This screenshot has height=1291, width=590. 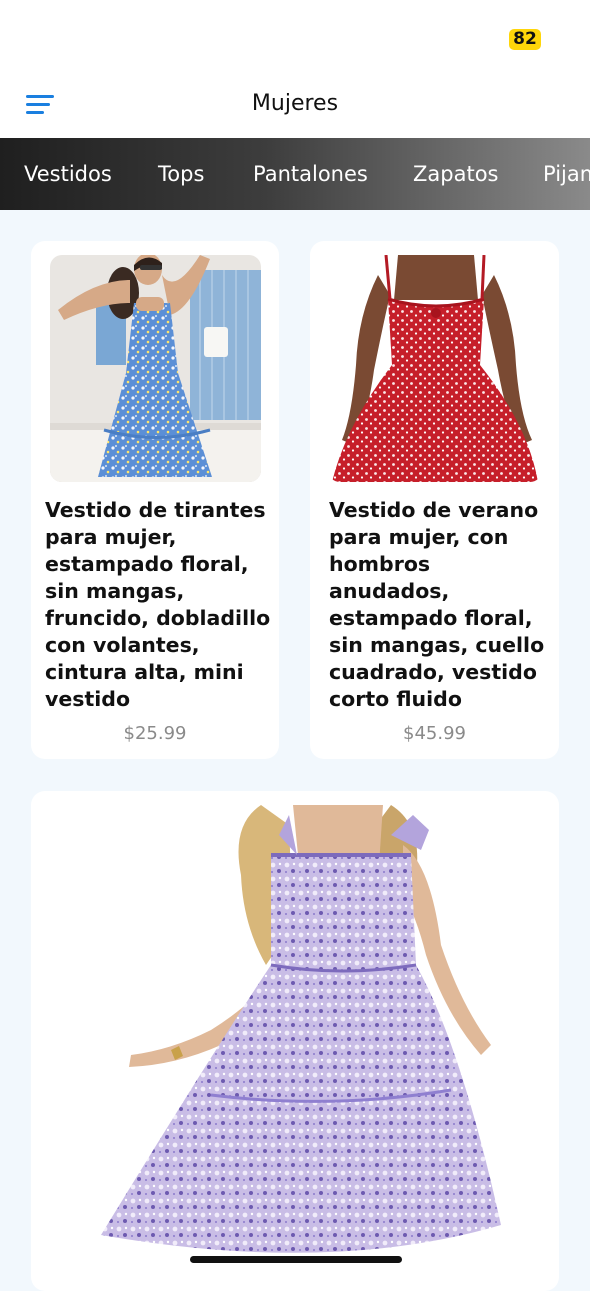 What do you see at coordinates (296, 1259) in the screenshot?
I see `home-indicator` at bounding box center [296, 1259].